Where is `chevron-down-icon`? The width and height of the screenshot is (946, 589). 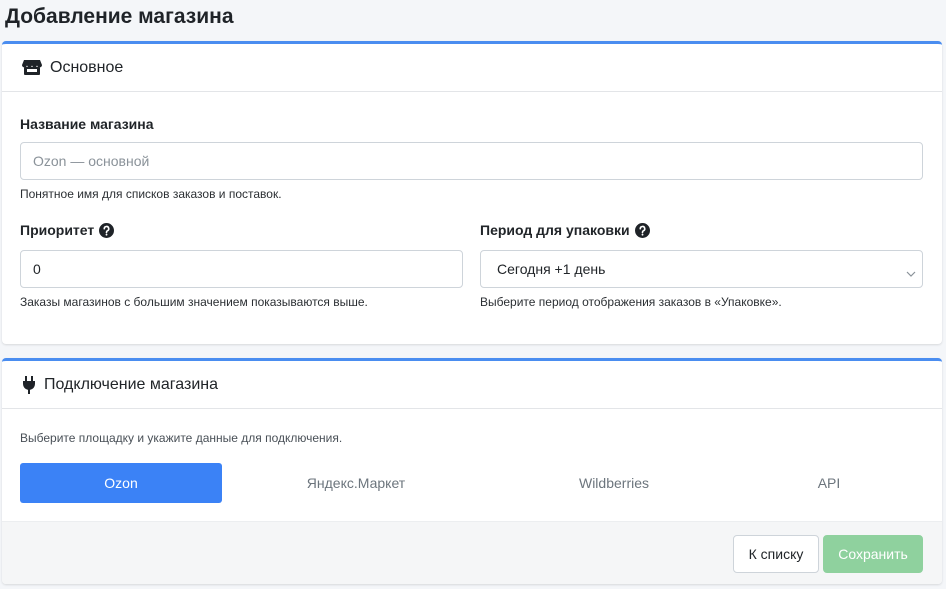 chevron-down-icon is located at coordinates (911, 273).